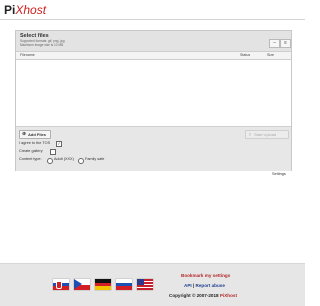 The width and height of the screenshot is (320, 306). I want to click on gallery-label: Create gallery, so click(31, 151).